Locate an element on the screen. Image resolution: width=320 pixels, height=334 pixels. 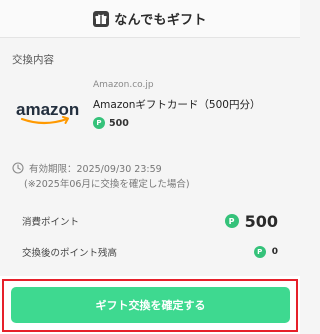
product-price: P 500 is located at coordinates (111, 123).